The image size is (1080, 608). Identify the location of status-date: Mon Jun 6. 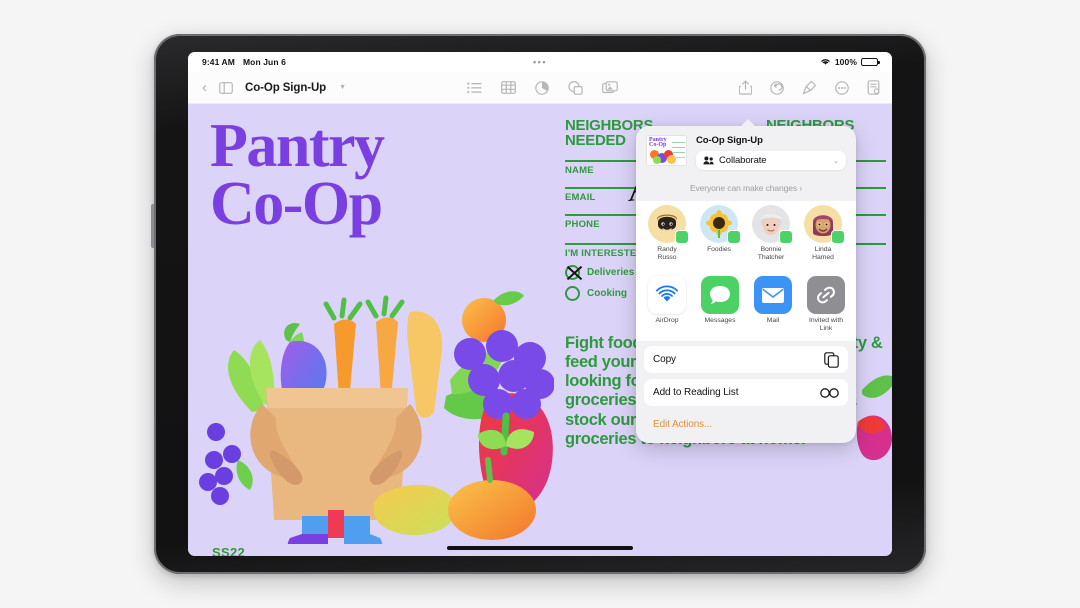
(264, 62).